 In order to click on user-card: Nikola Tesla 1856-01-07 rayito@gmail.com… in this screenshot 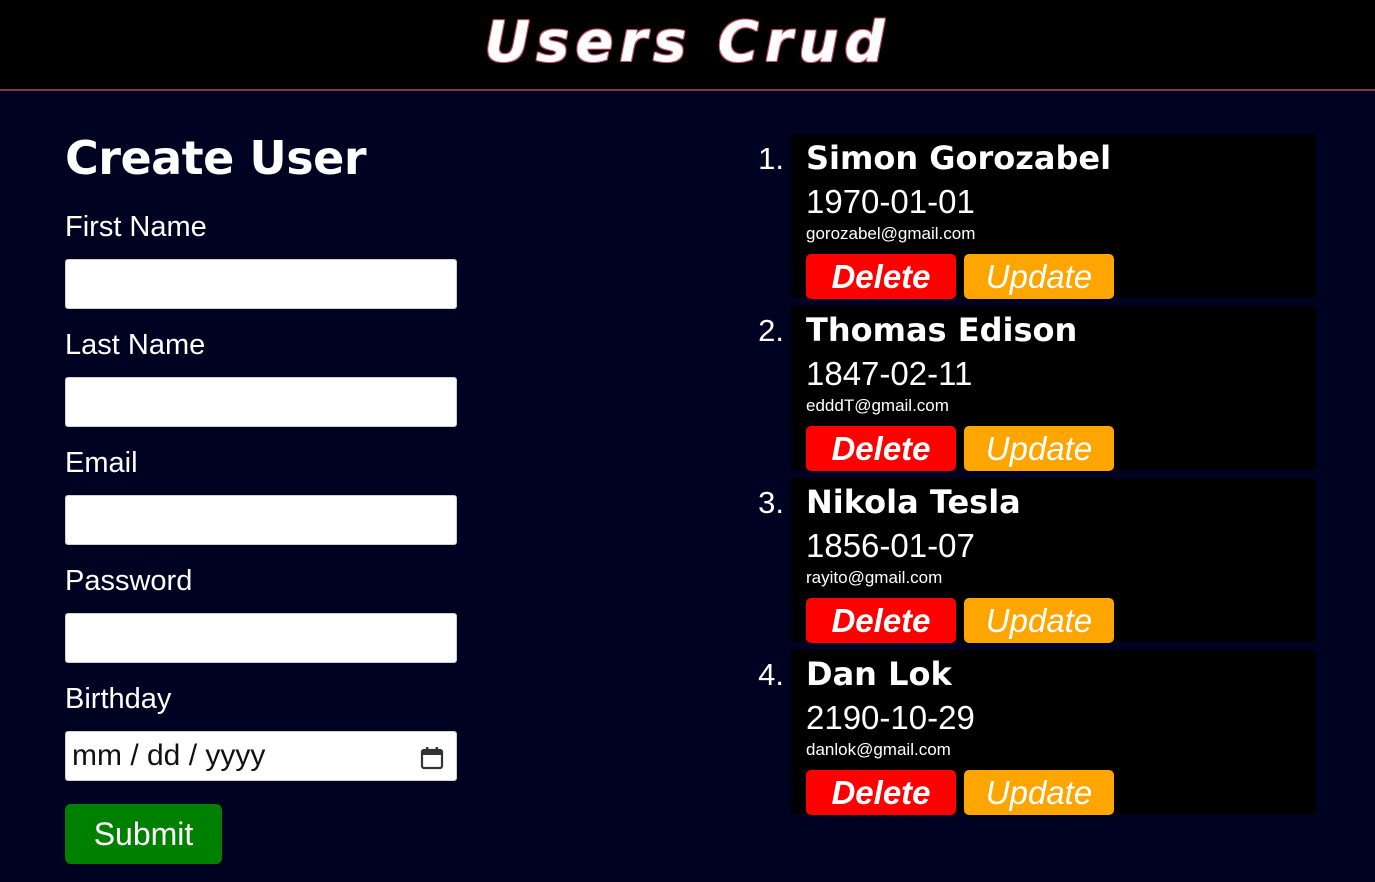, I will do `click(1053, 560)`.